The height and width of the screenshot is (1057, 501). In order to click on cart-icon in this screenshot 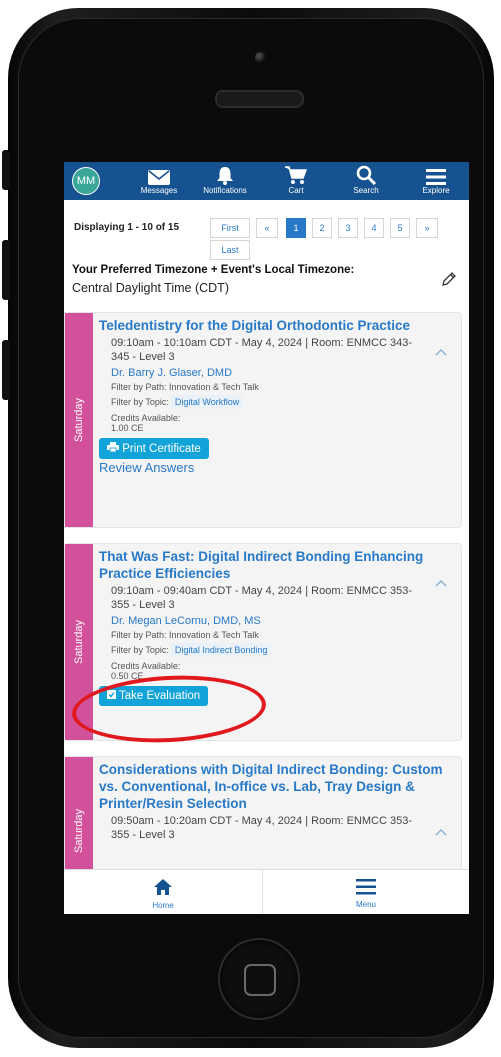, I will do `click(296, 175)`.